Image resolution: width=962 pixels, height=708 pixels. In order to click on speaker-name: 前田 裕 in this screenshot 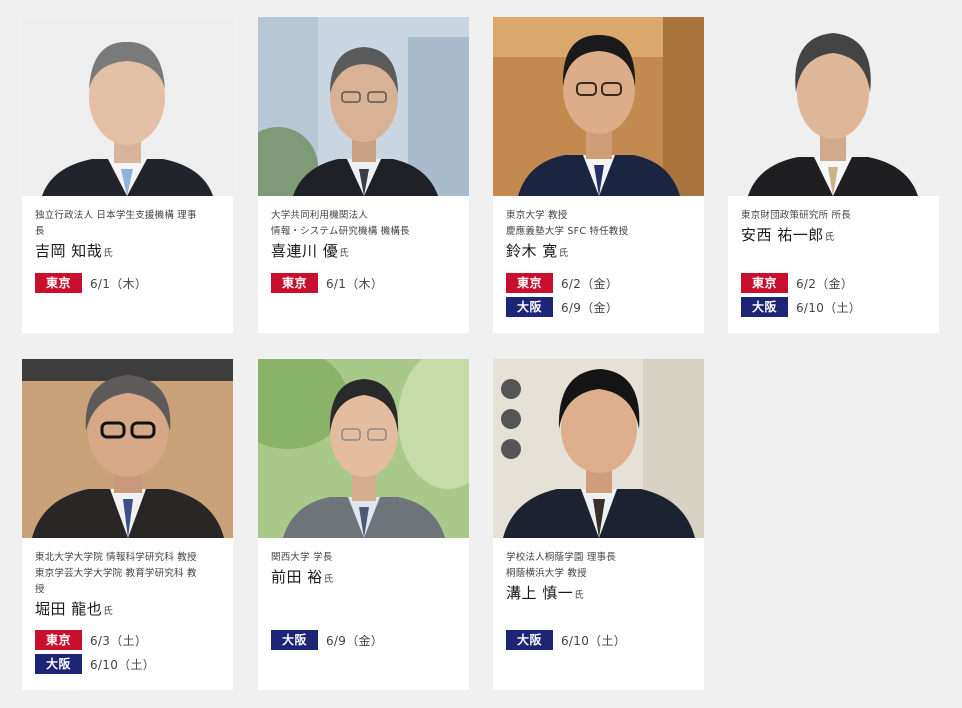, I will do `click(297, 577)`.